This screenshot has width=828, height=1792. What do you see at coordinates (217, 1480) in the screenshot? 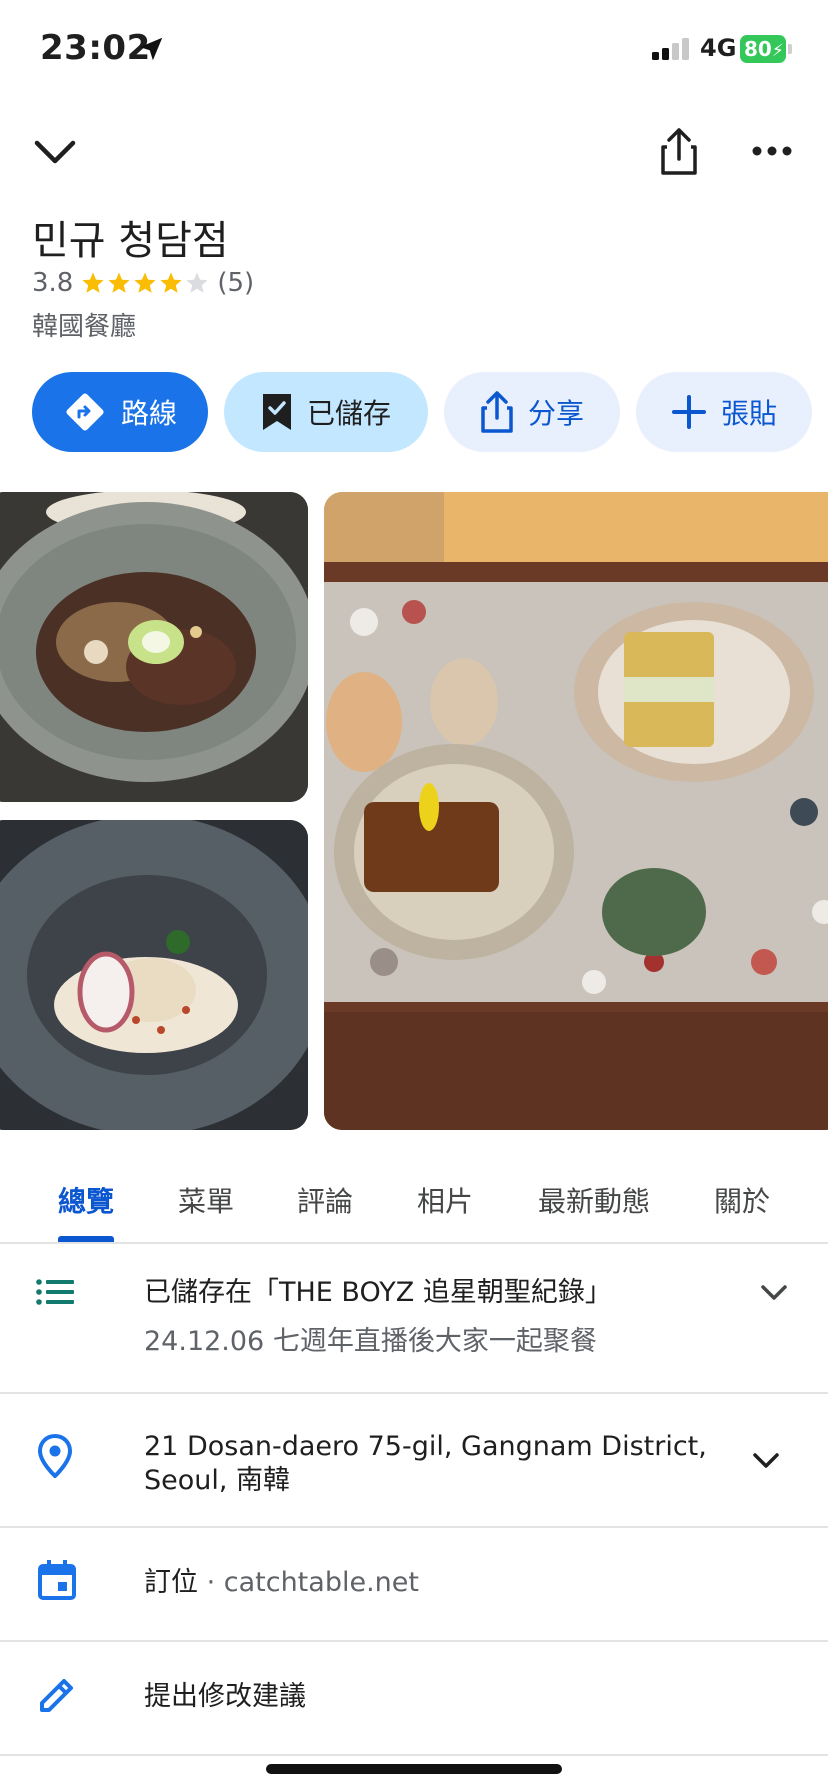
I see `address-line2: Seoul, 南韓` at bounding box center [217, 1480].